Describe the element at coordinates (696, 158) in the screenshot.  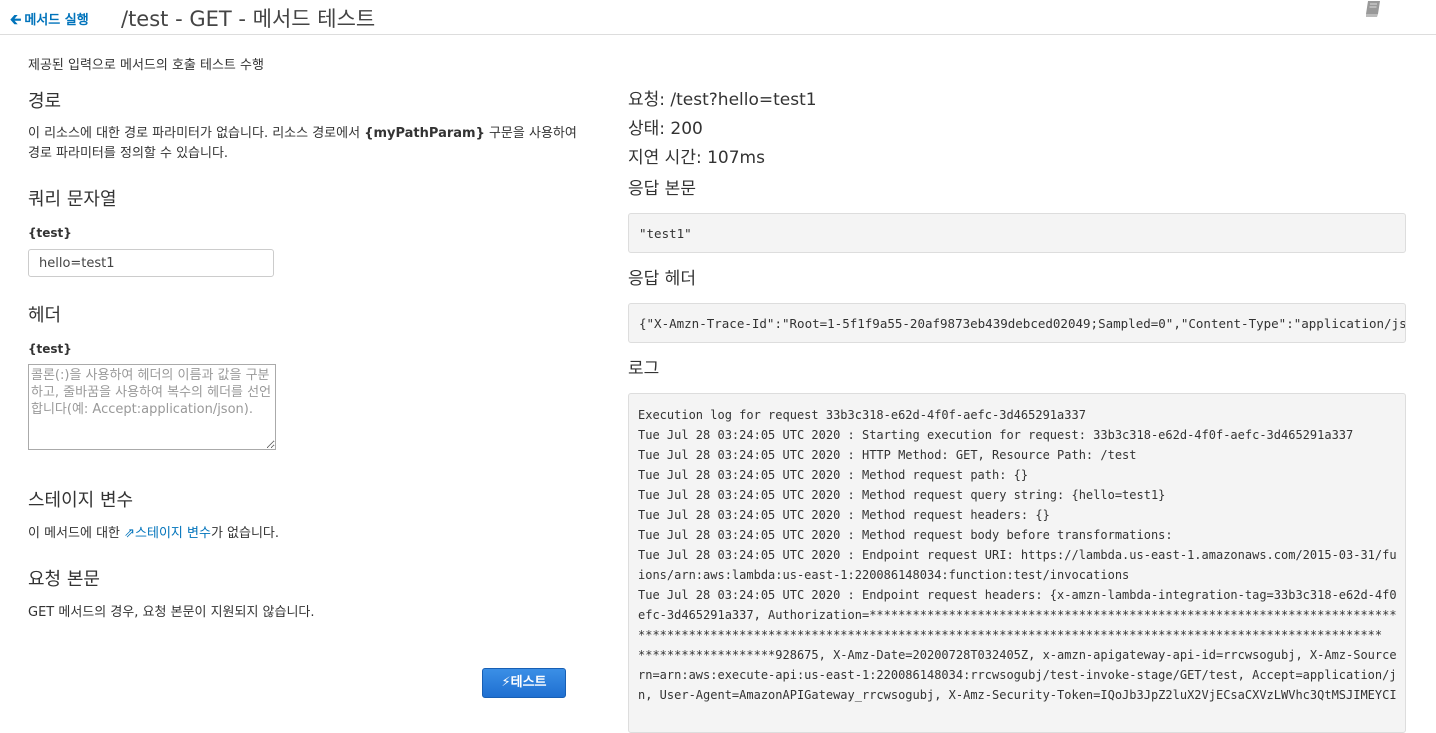
I see `latency: 지연 시간: 107ms` at that location.